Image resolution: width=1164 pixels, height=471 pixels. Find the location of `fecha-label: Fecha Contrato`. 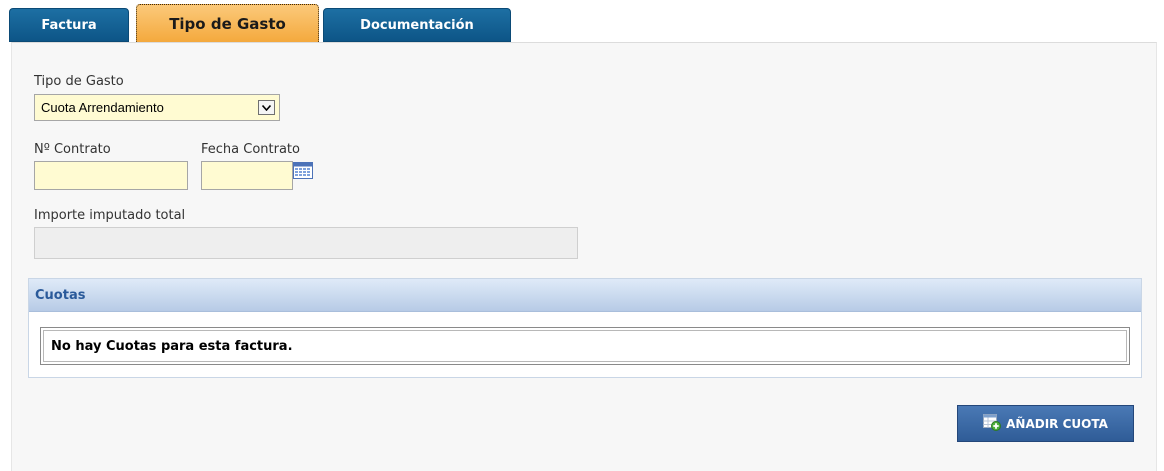

fecha-label: Fecha Contrato is located at coordinates (250, 149).